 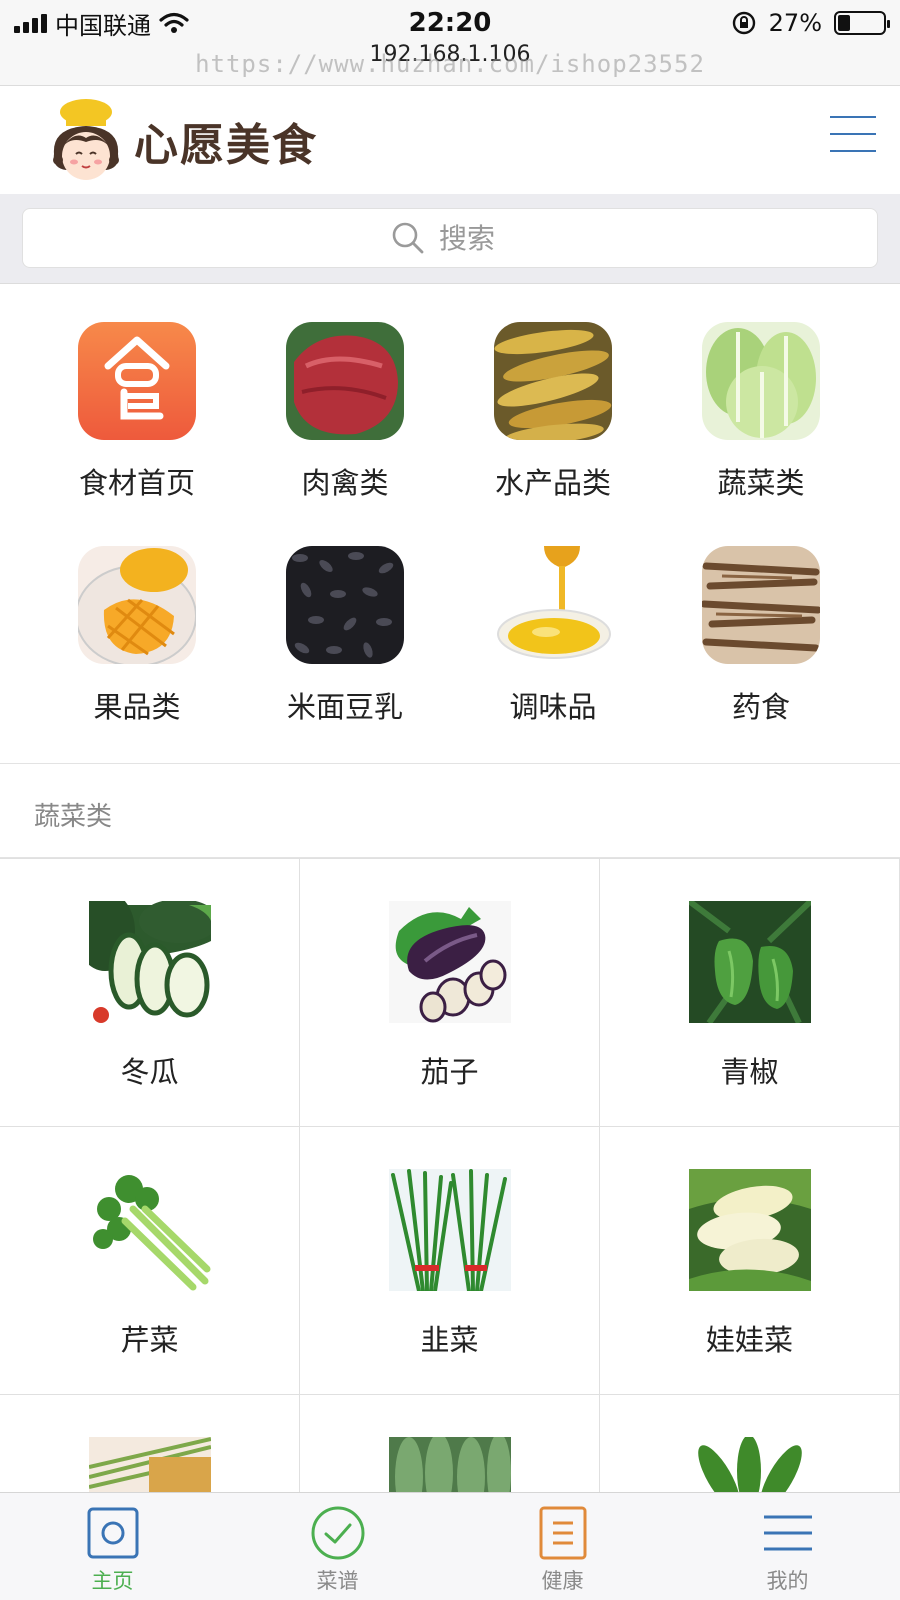 I want to click on category-medicinal-food: 药食, so click(x=761, y=656).